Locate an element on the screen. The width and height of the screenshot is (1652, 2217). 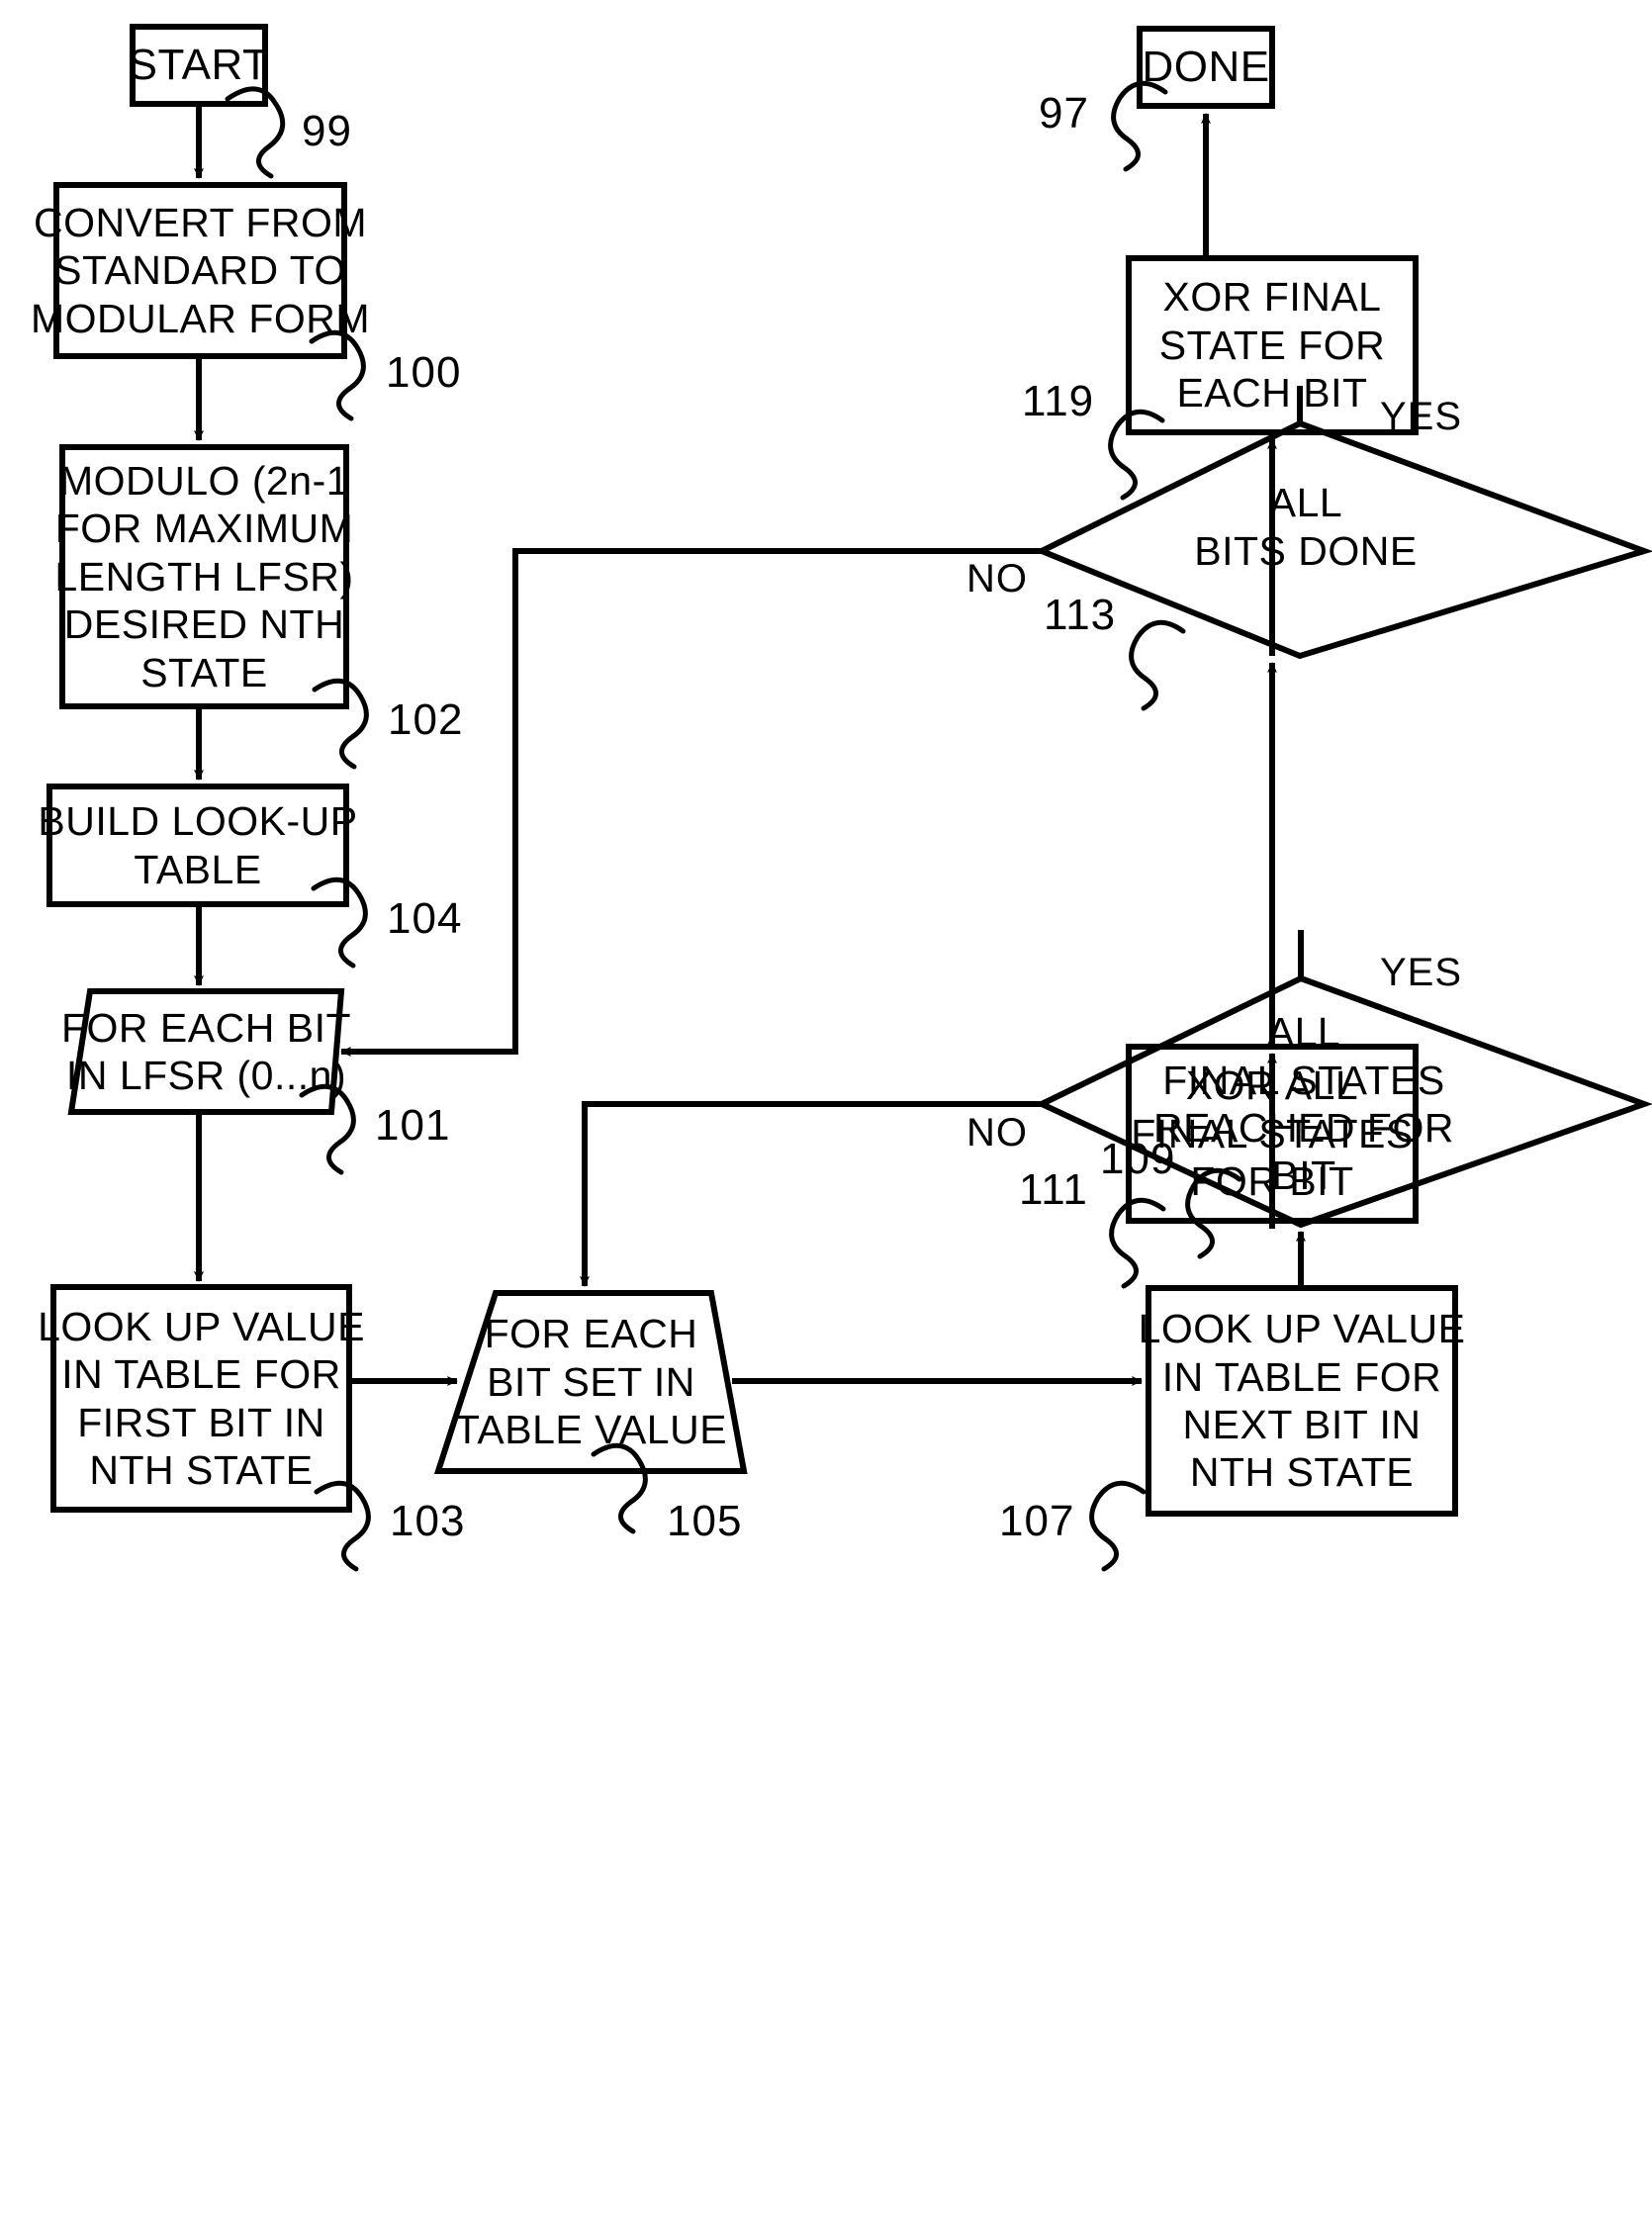
edge-label-all-bits-done-yes: YES is located at coordinates (1422, 416).